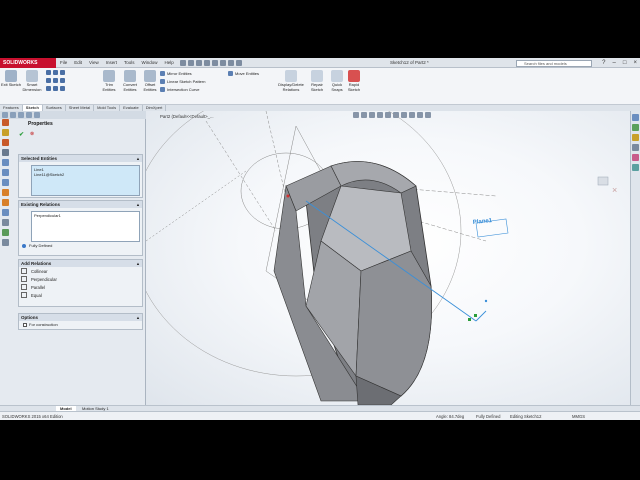 Image resolution: width=640 pixels, height=480 pixels. Describe the element at coordinates (80, 271) in the screenshot. I see `relation-collinear: Collinear` at that location.